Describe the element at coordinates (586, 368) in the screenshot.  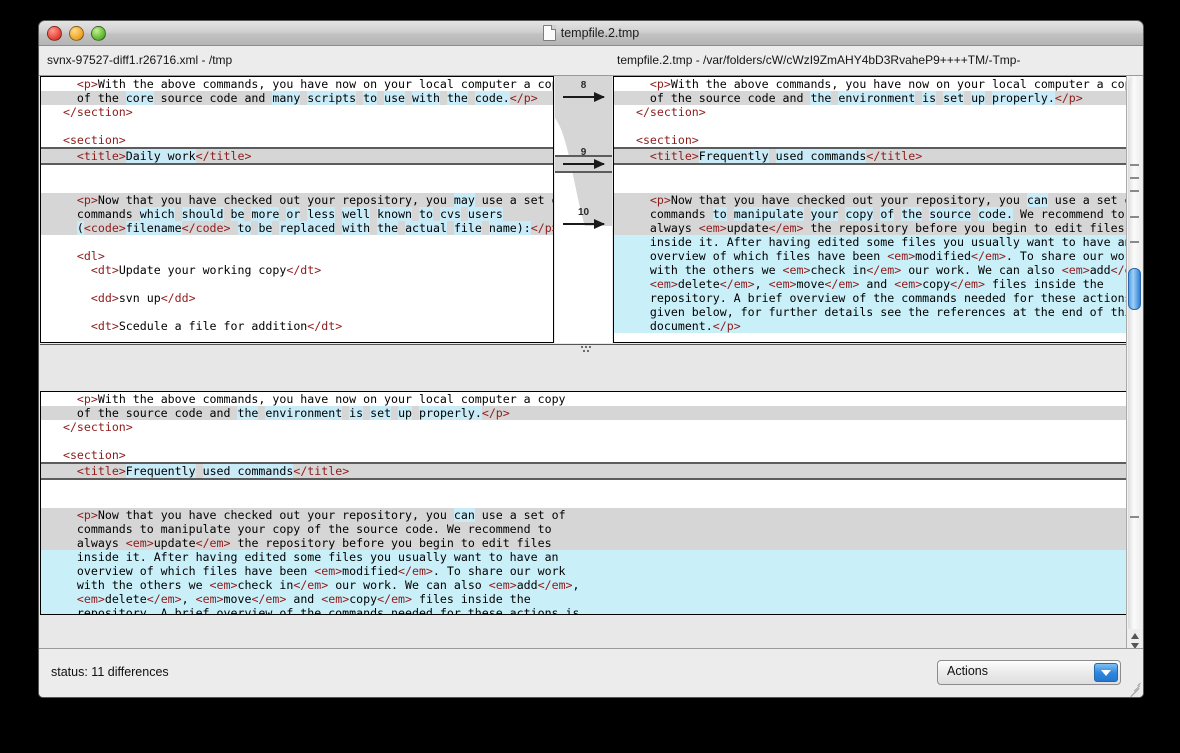
I see `pane-splitter` at that location.